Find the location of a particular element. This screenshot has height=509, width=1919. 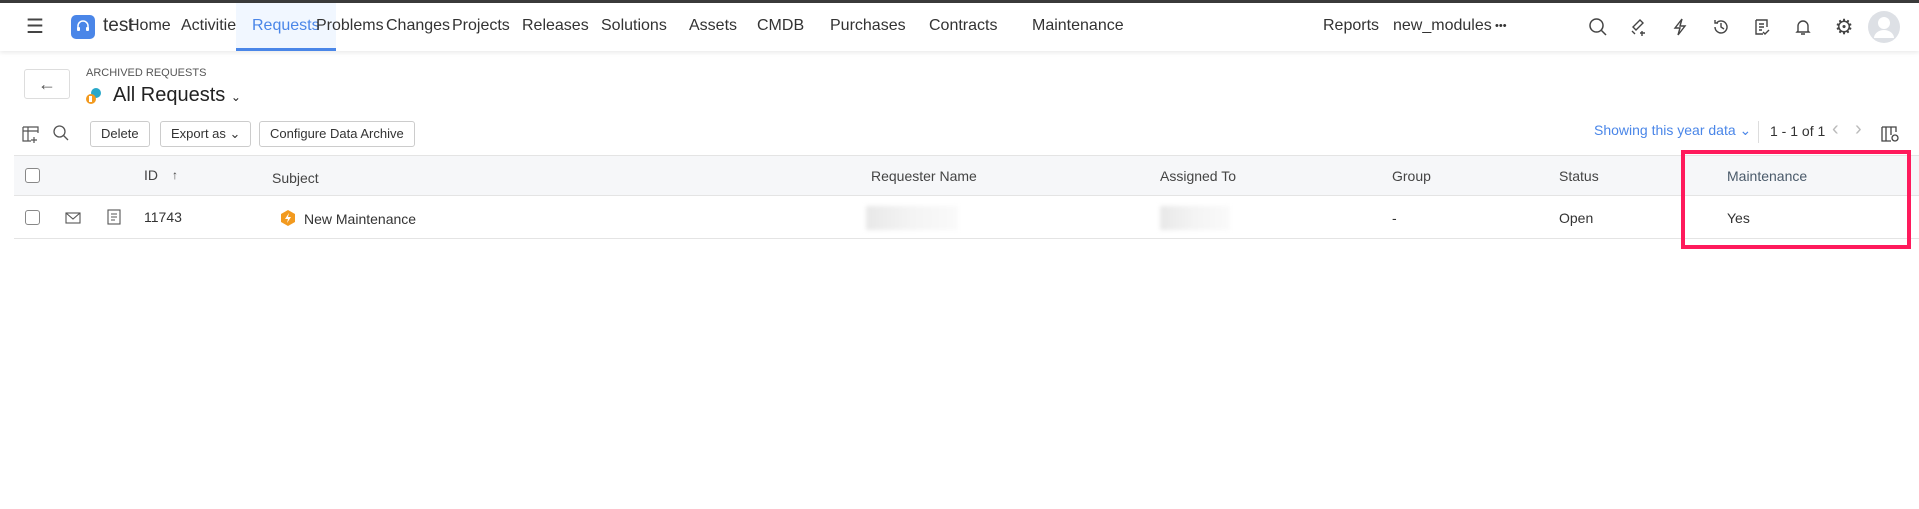

next-page-icon: › is located at coordinates (1858, 129).